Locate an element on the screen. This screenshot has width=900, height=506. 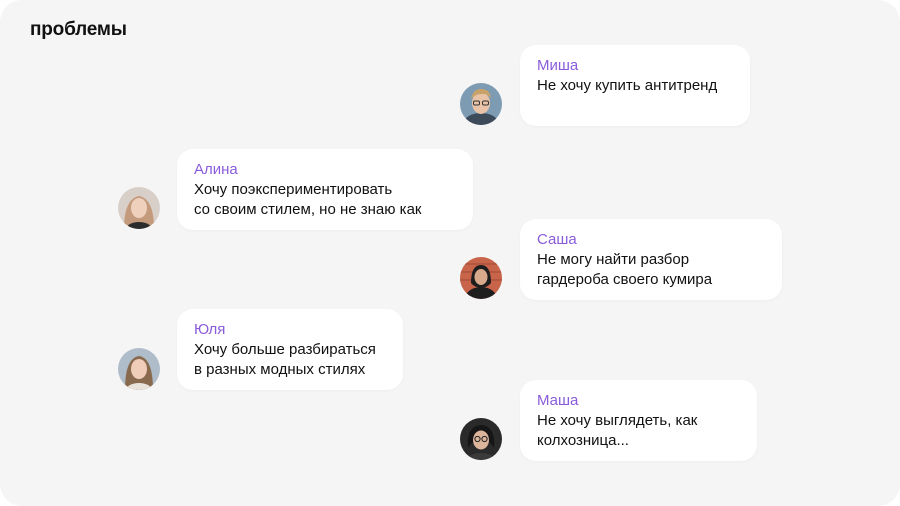
message-author: Саша is located at coordinates (557, 239).